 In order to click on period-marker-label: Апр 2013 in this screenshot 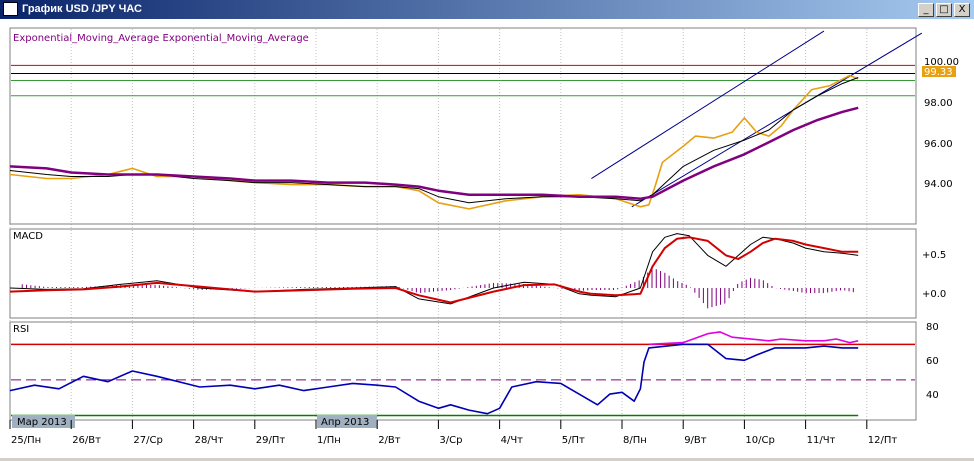, I will do `click(345, 422)`.